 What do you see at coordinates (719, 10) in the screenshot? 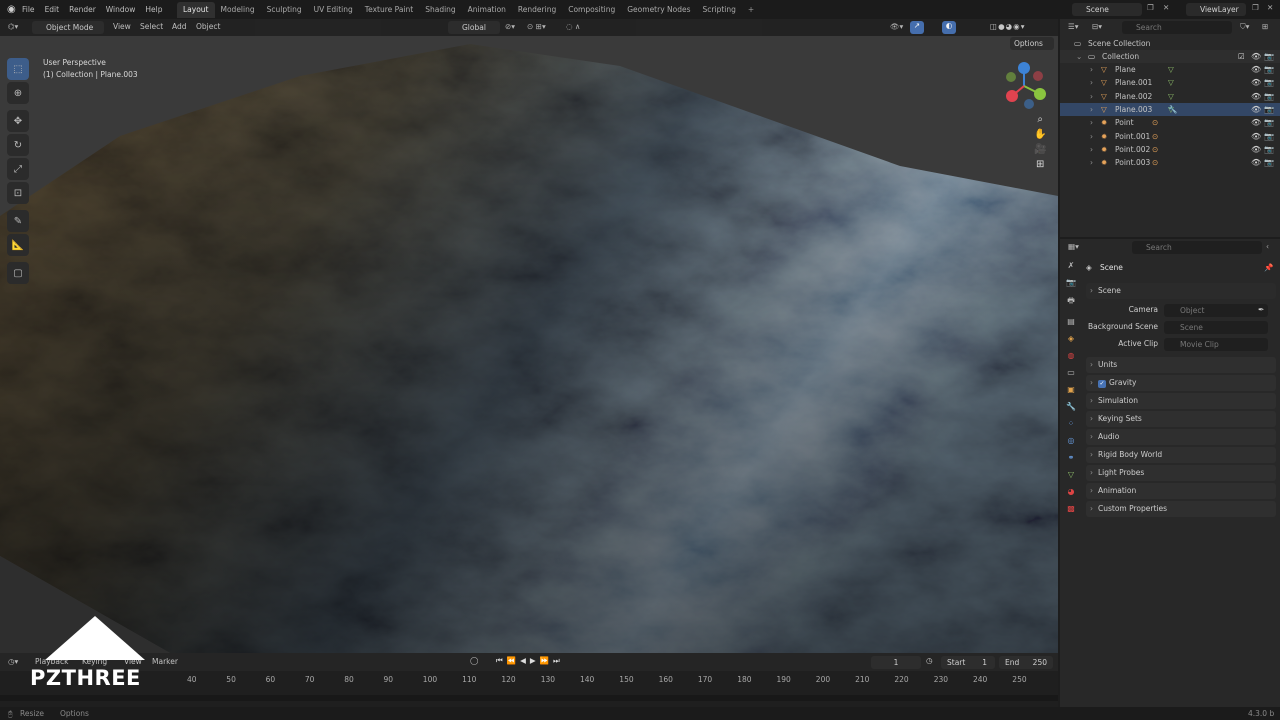
I see `tab-scripting: Scripting` at bounding box center [719, 10].